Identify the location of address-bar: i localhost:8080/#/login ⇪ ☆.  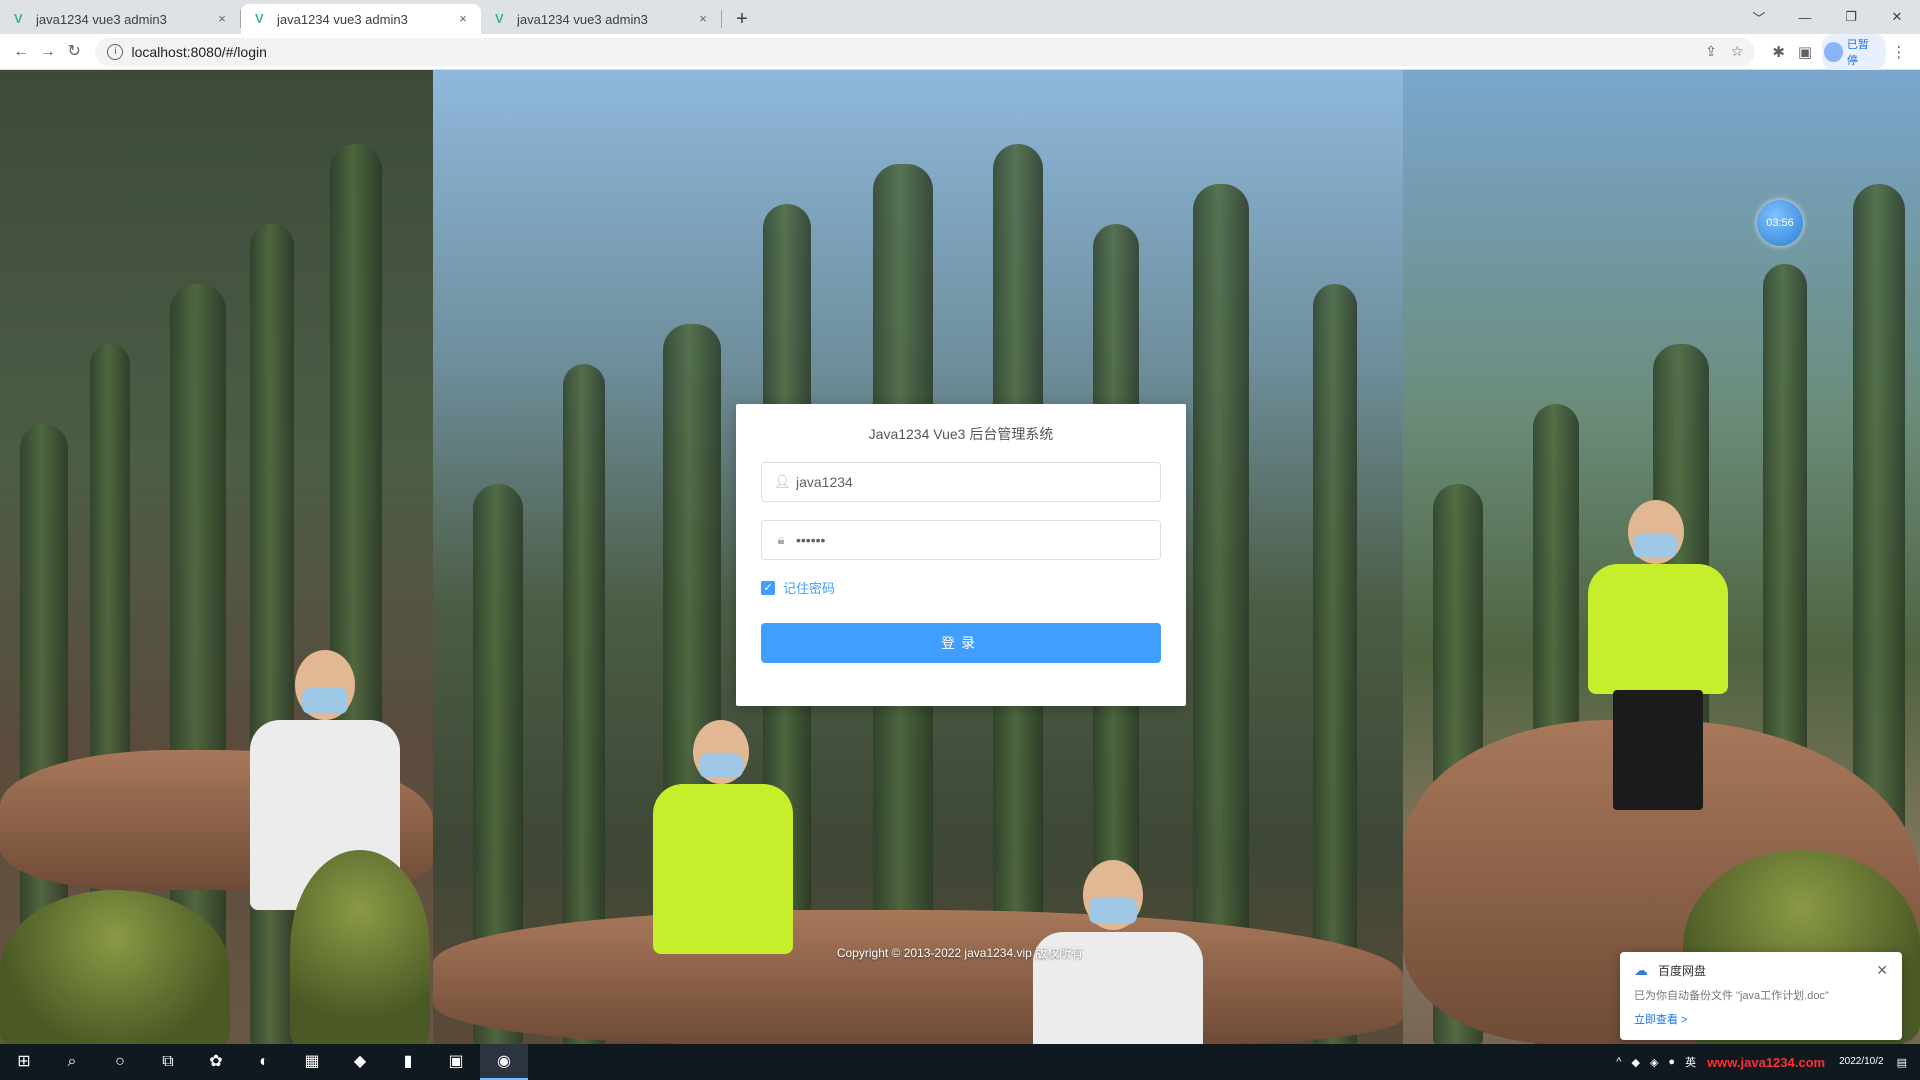
(925, 51).